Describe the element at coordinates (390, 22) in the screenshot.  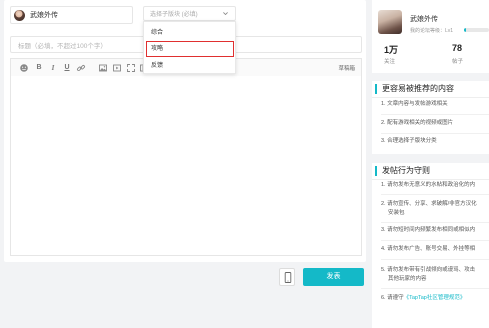
I see `avatar` at that location.